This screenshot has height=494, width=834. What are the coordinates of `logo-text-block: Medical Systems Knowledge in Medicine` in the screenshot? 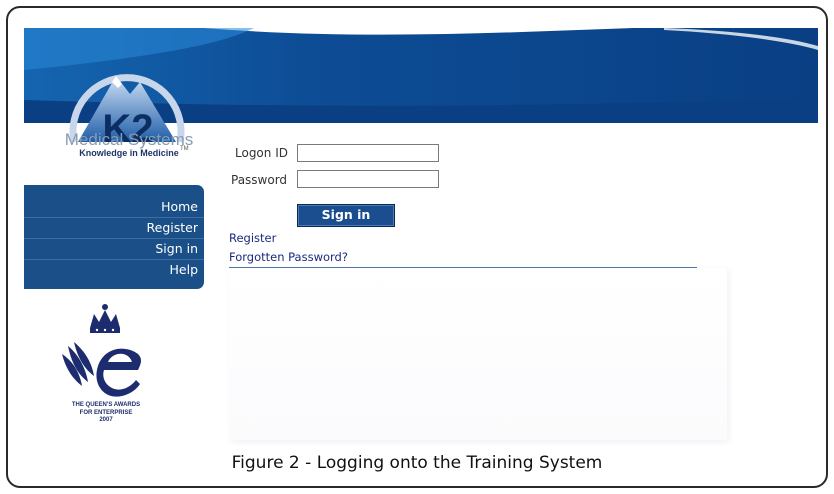 It's located at (129, 144).